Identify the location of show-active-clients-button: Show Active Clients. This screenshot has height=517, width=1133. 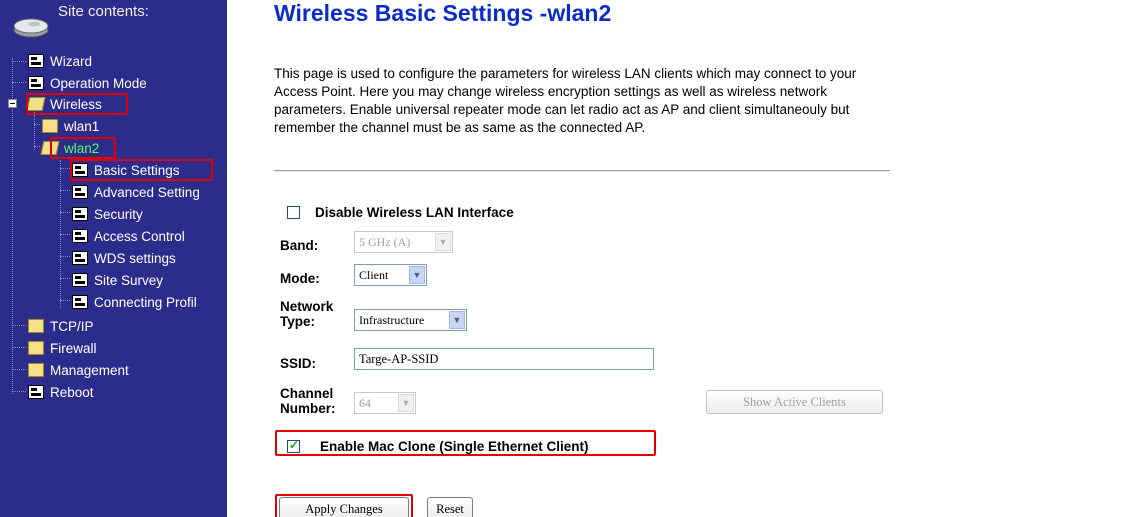
(794, 402).